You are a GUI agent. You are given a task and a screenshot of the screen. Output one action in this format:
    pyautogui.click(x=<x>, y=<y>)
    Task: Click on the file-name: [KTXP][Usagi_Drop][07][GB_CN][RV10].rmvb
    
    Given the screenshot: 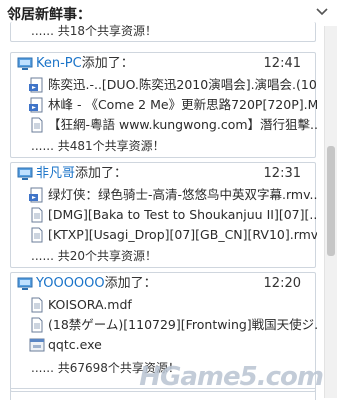 What is the action you would take?
    pyautogui.click(x=182, y=234)
    